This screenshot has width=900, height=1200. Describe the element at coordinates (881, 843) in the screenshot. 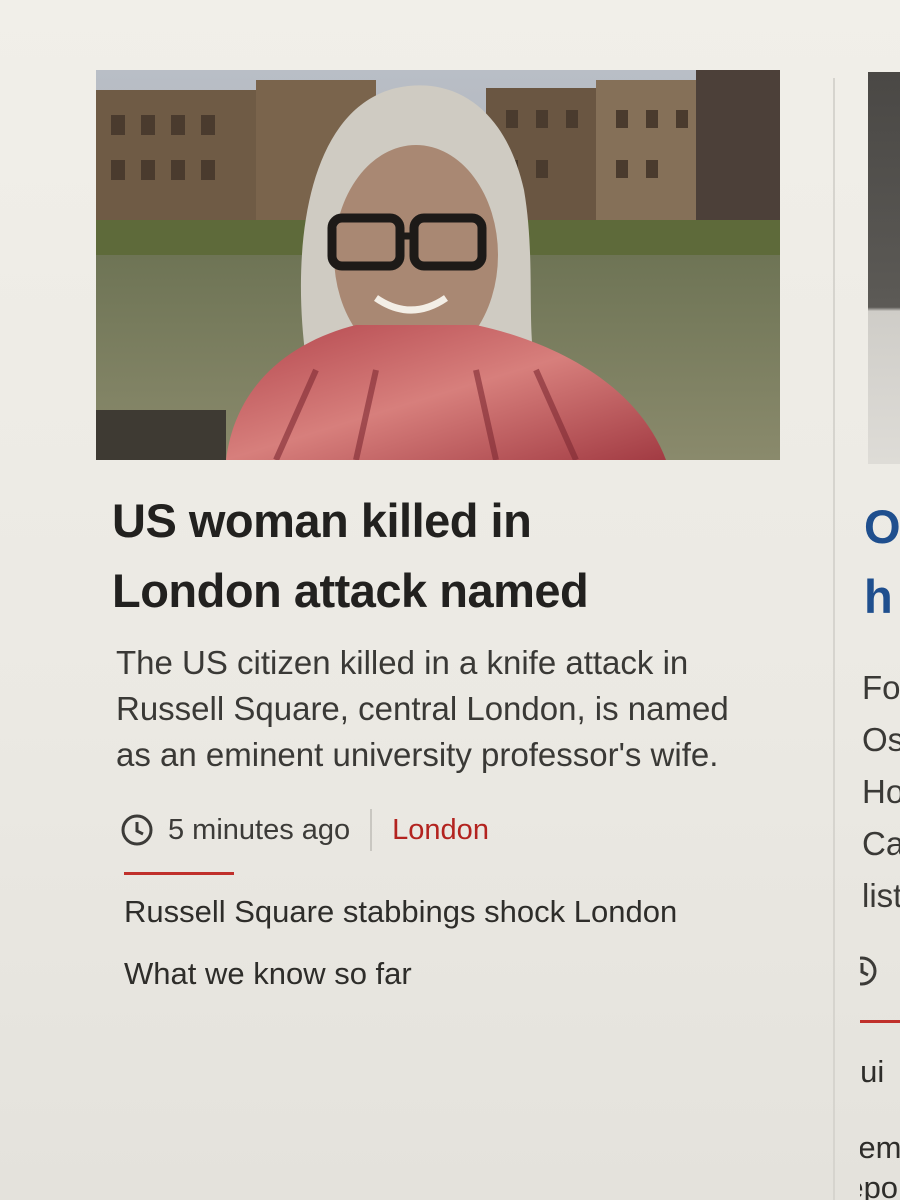

I see `side-summary-line: Ca` at that location.